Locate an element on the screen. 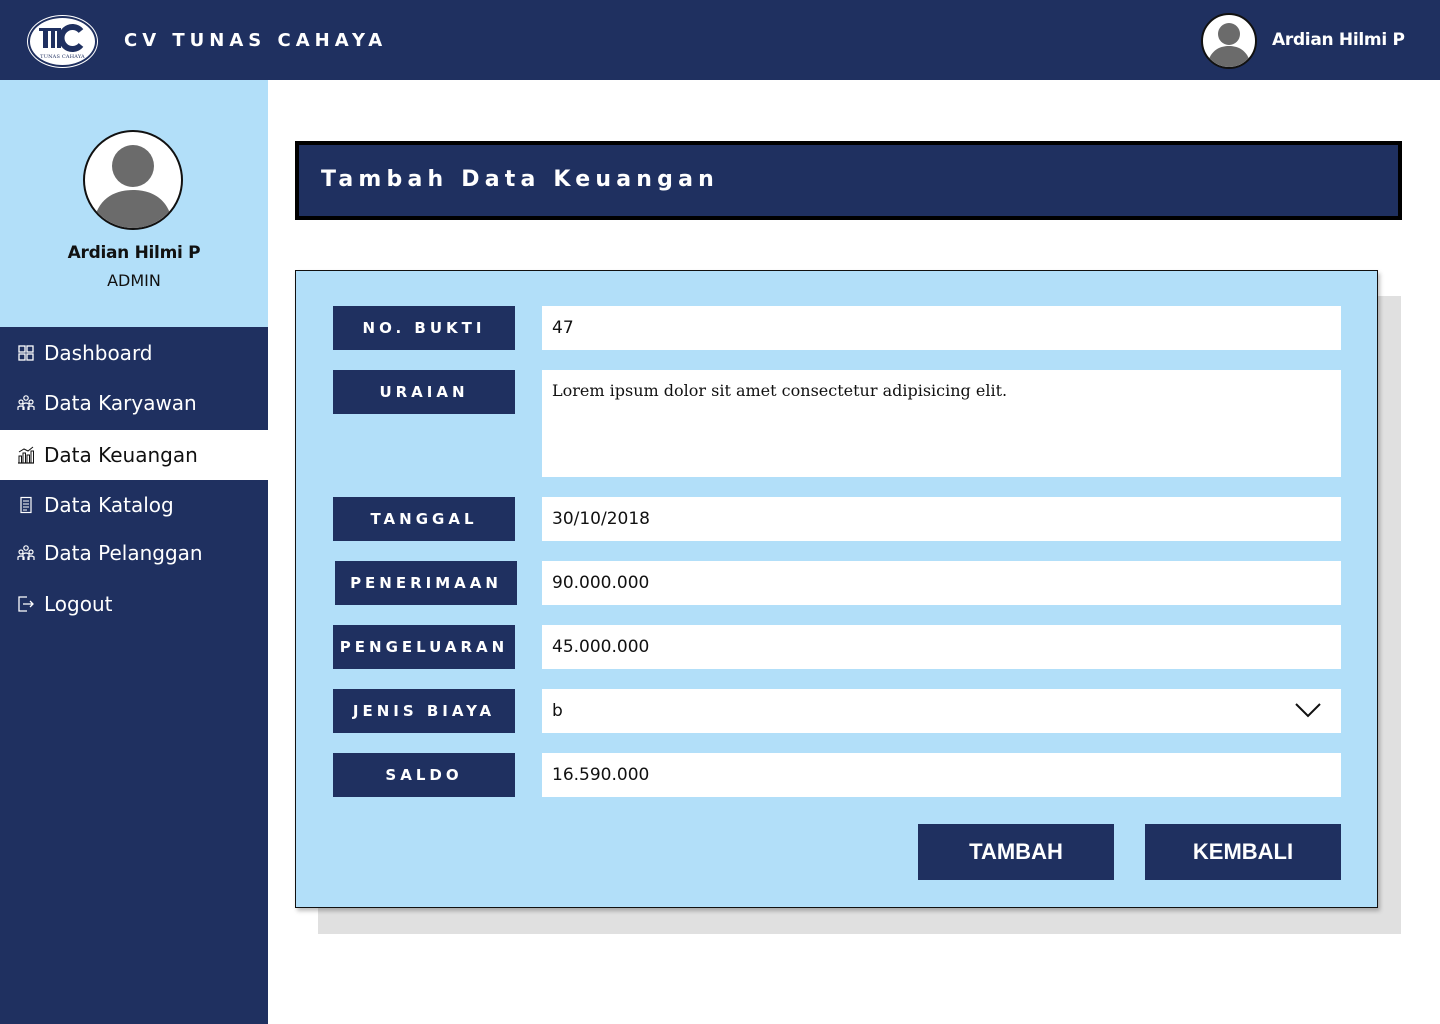 The width and height of the screenshot is (1440, 1024). pengeluaran-label: PENGELUARAN is located at coordinates (424, 647).